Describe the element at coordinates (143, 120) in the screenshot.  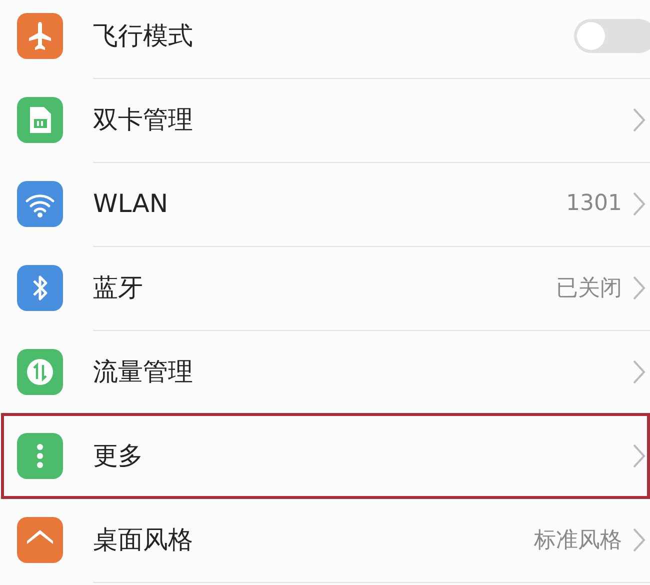
I see `setting-label: 双卡管理` at that location.